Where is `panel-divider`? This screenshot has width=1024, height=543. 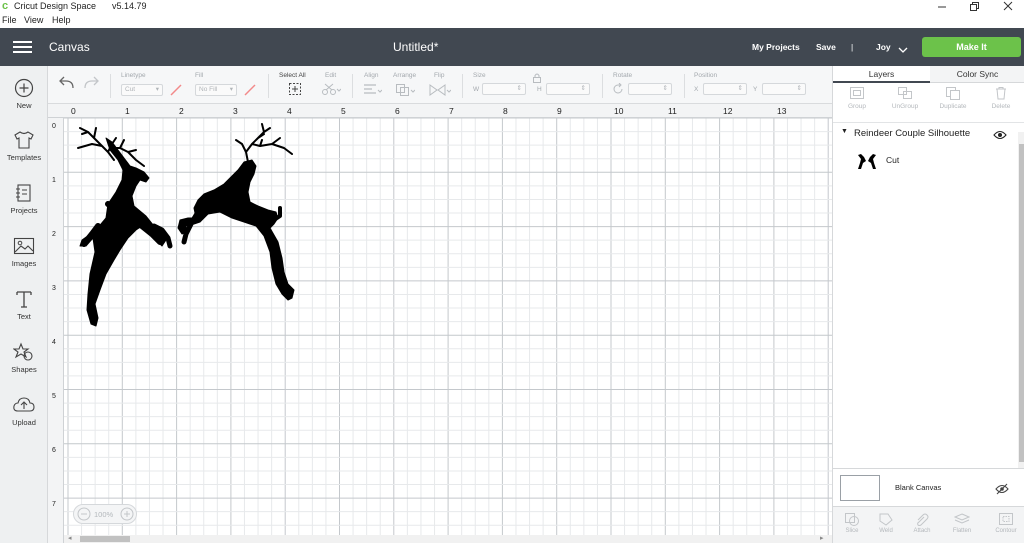
panel-divider is located at coordinates (928, 122).